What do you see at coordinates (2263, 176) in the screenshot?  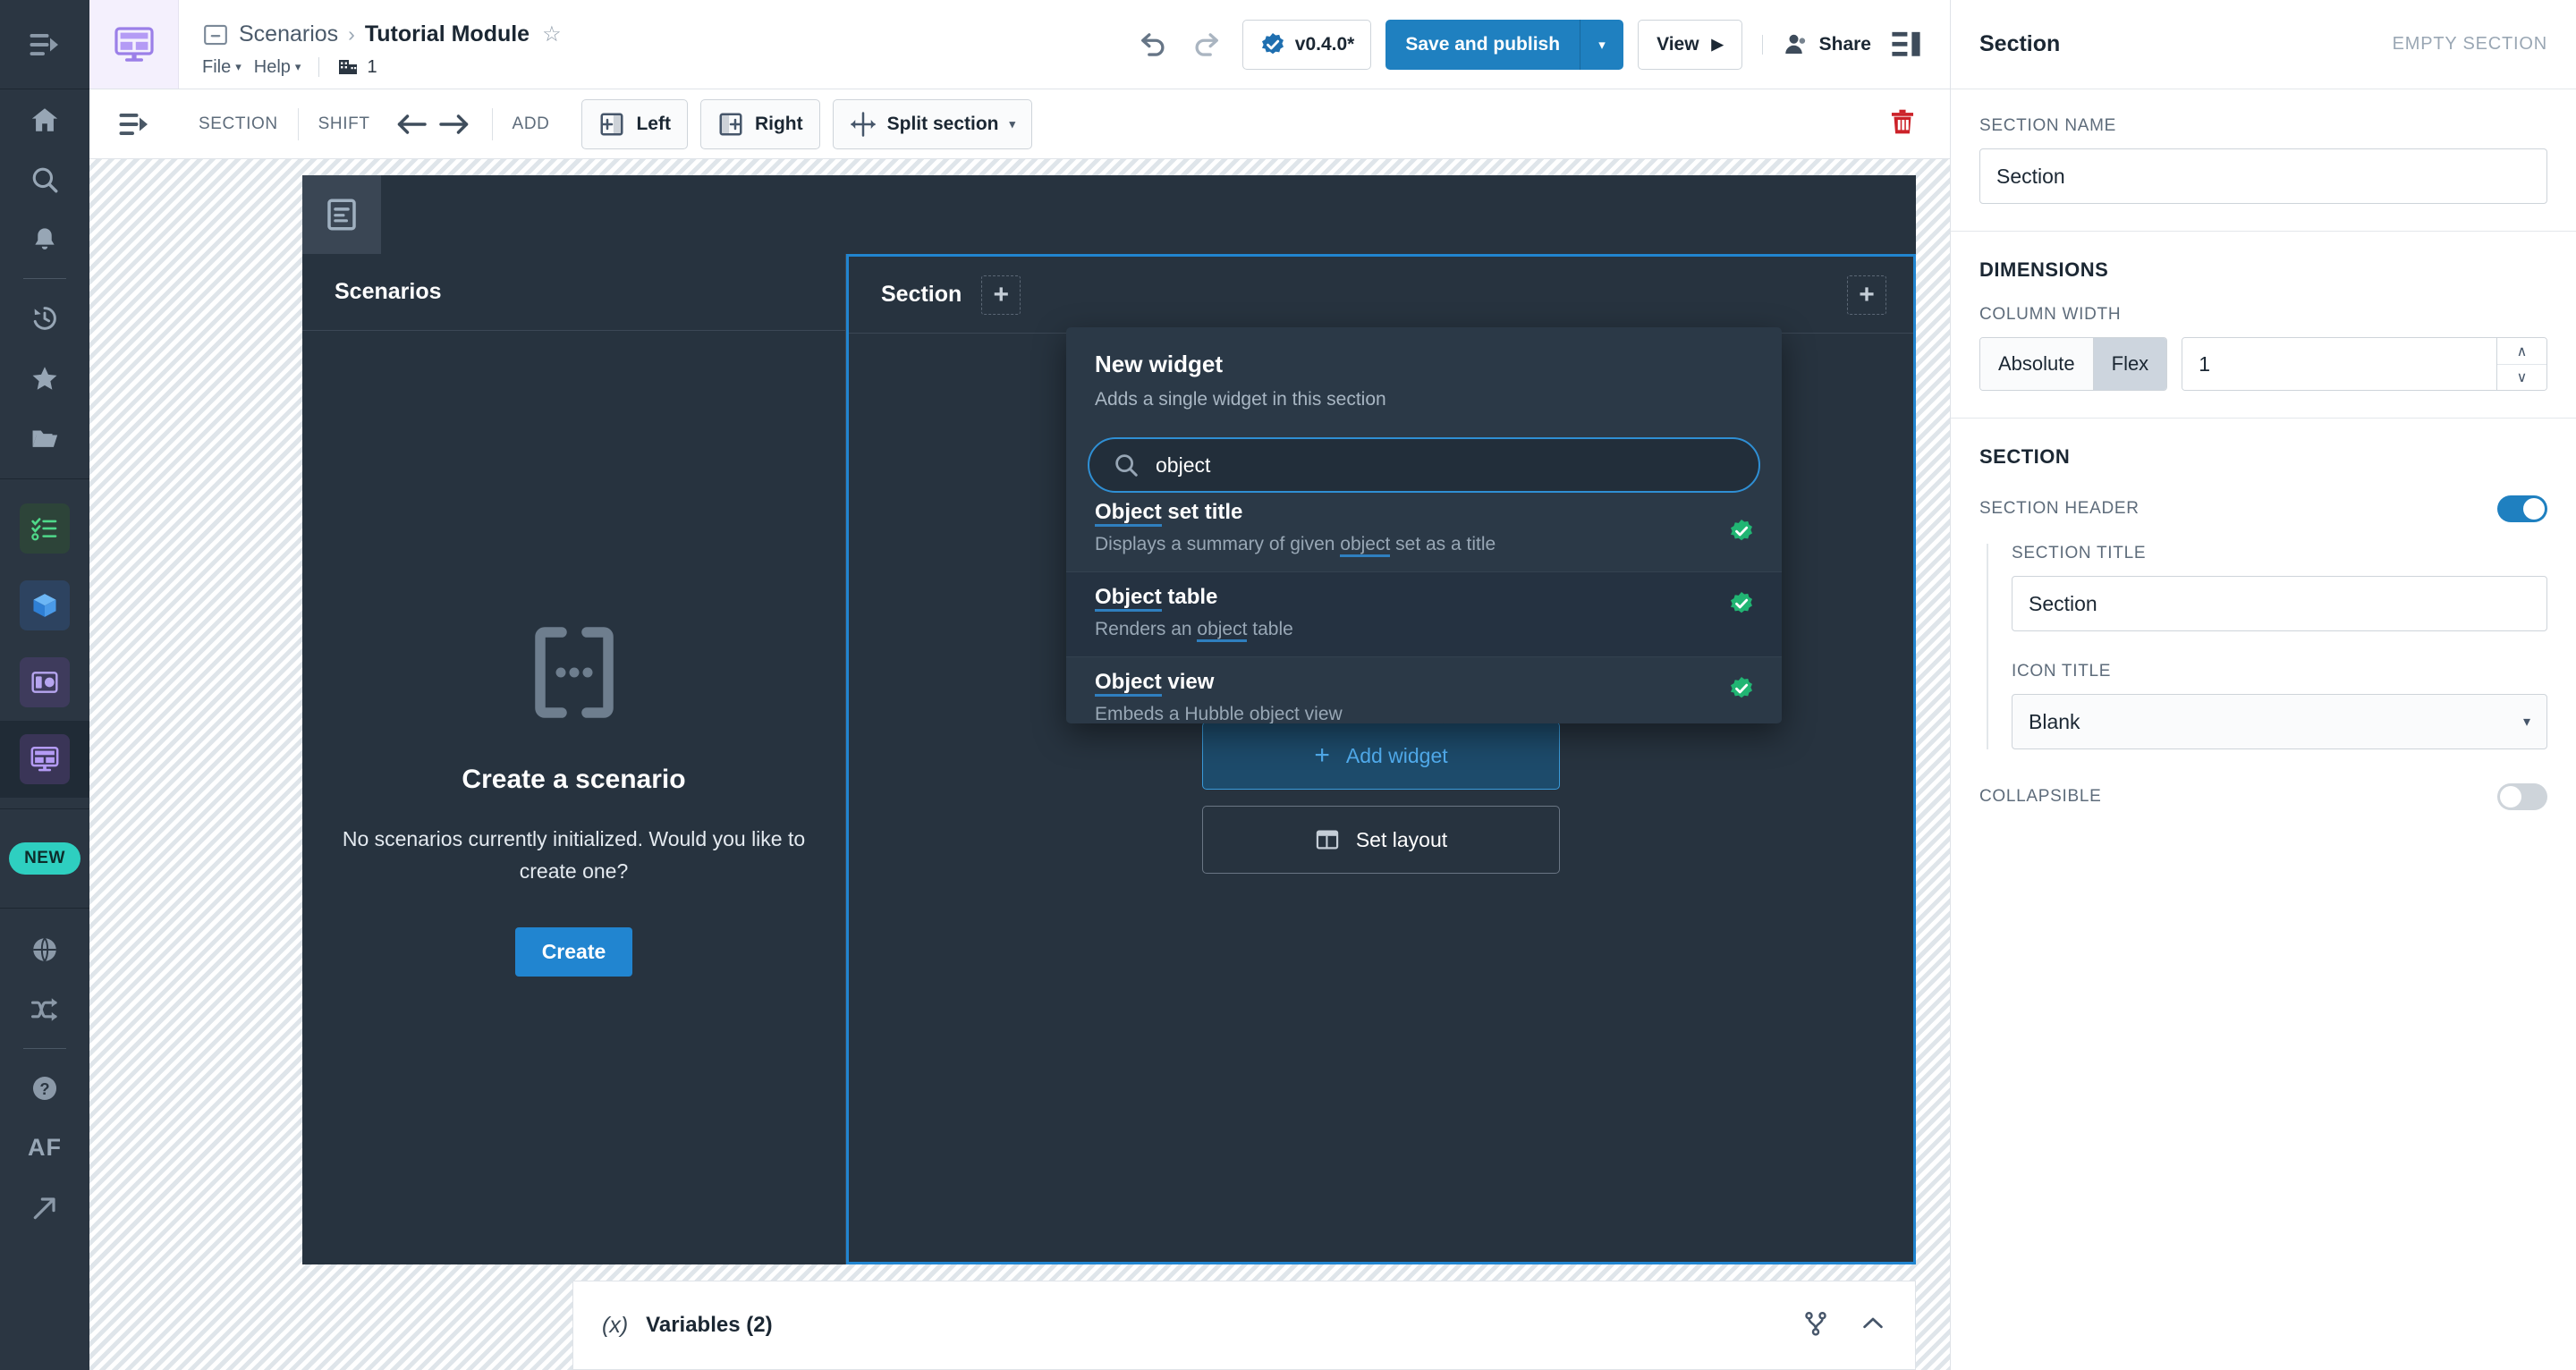 I see `section-name-input: Section` at bounding box center [2263, 176].